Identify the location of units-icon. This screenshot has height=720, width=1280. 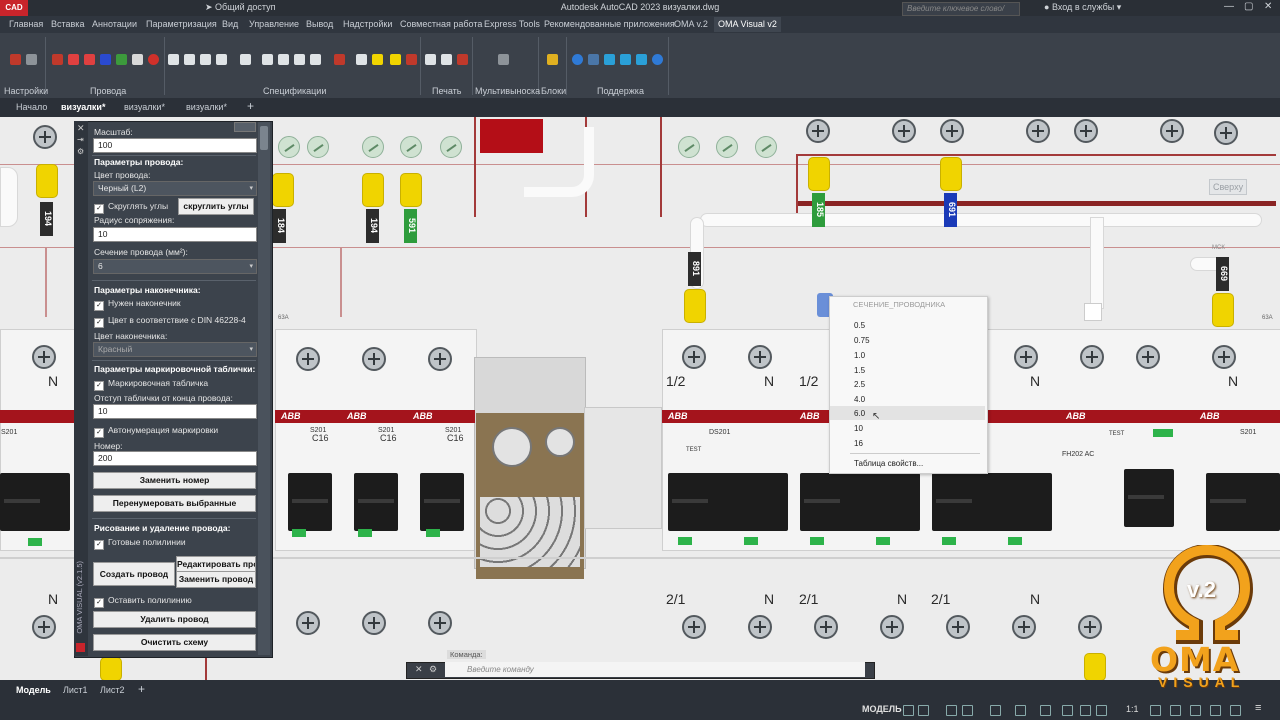
(1175, 710).